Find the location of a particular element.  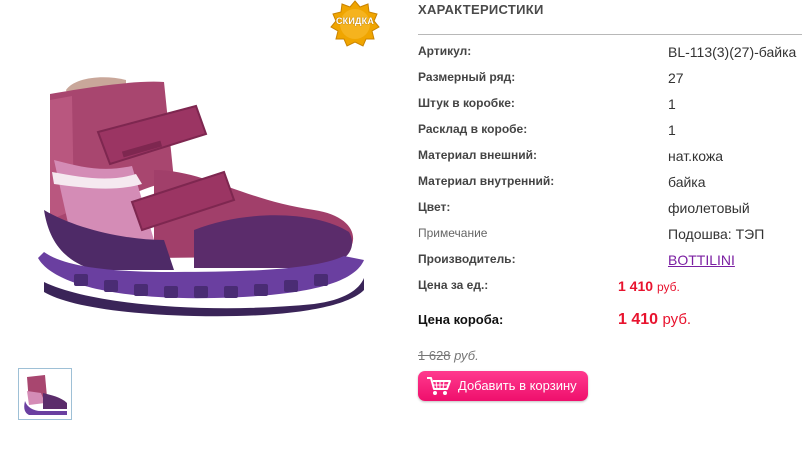

old-price-currency: руб. is located at coordinates (466, 355).